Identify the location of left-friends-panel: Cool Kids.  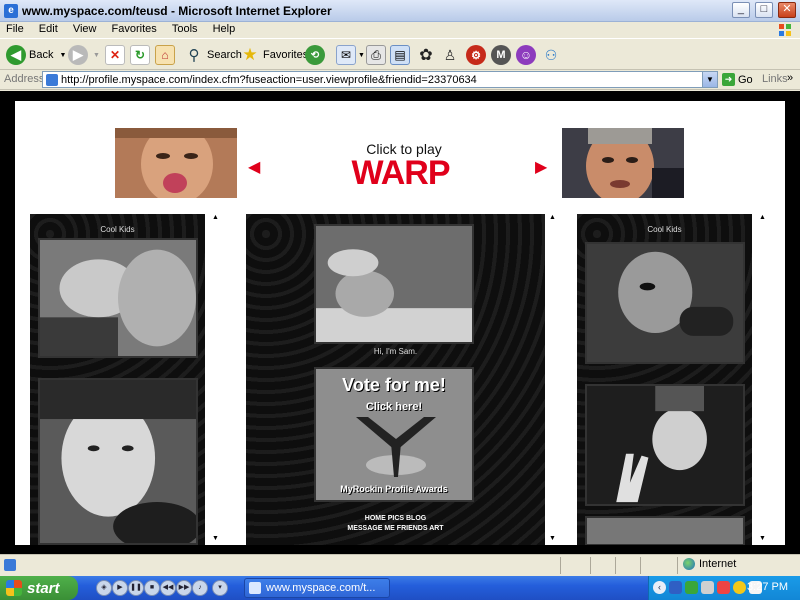
(117, 379).